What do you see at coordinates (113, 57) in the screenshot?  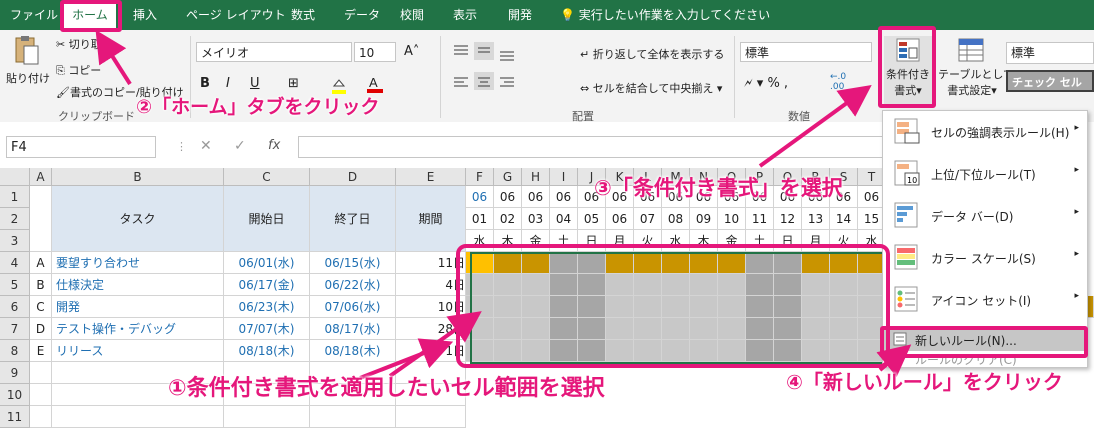 I see `arrow-step2` at bounding box center [113, 57].